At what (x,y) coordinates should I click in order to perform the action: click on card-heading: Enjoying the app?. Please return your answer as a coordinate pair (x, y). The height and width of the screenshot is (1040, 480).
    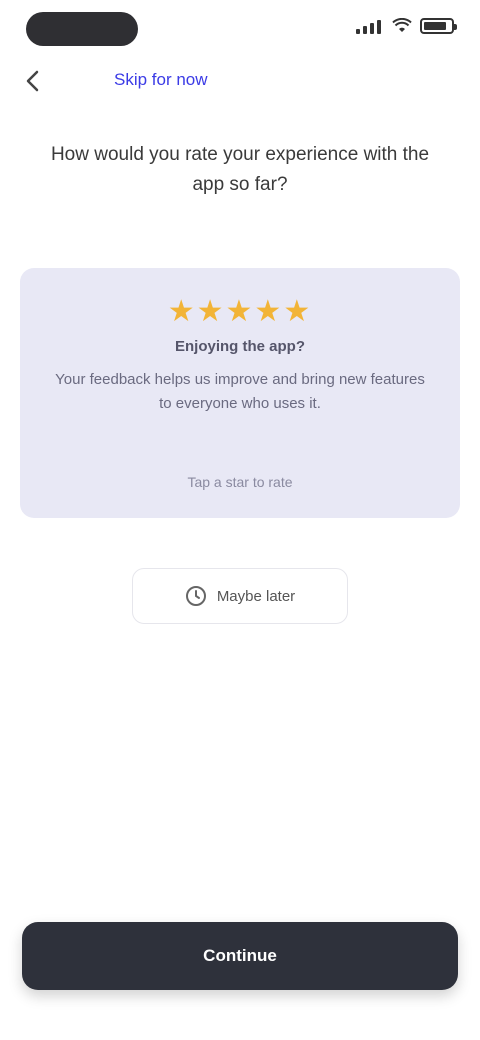
    Looking at the image, I should click on (240, 346).